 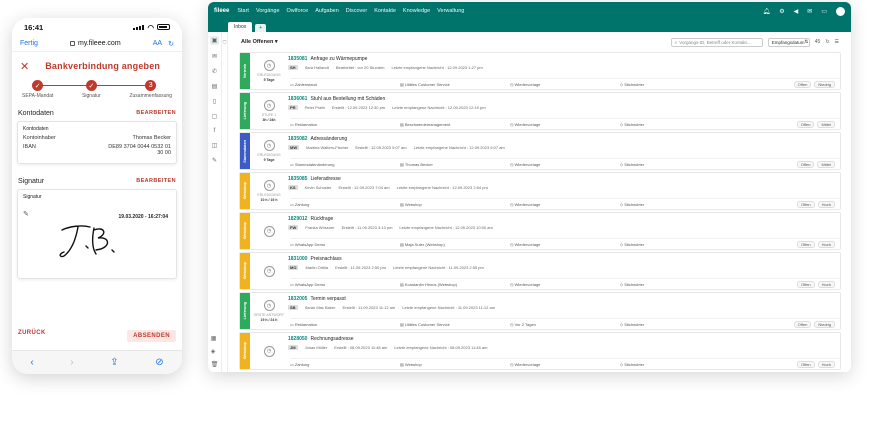 What do you see at coordinates (298, 11) in the screenshot?
I see `nav-owlforce: Owlforce` at bounding box center [298, 11].